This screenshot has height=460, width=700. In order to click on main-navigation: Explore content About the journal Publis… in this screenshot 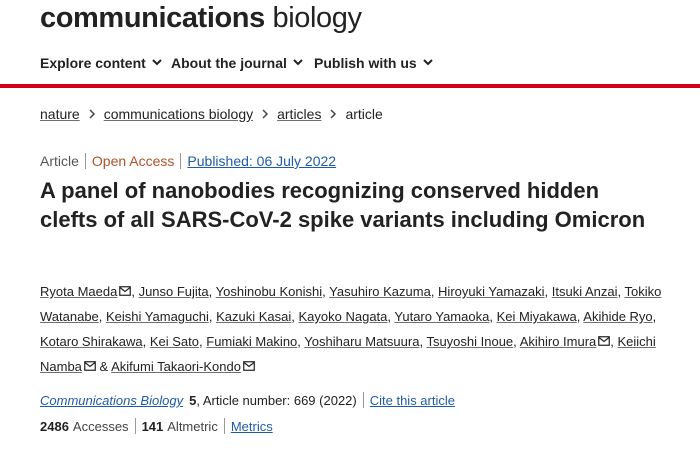, I will do `click(350, 66)`.